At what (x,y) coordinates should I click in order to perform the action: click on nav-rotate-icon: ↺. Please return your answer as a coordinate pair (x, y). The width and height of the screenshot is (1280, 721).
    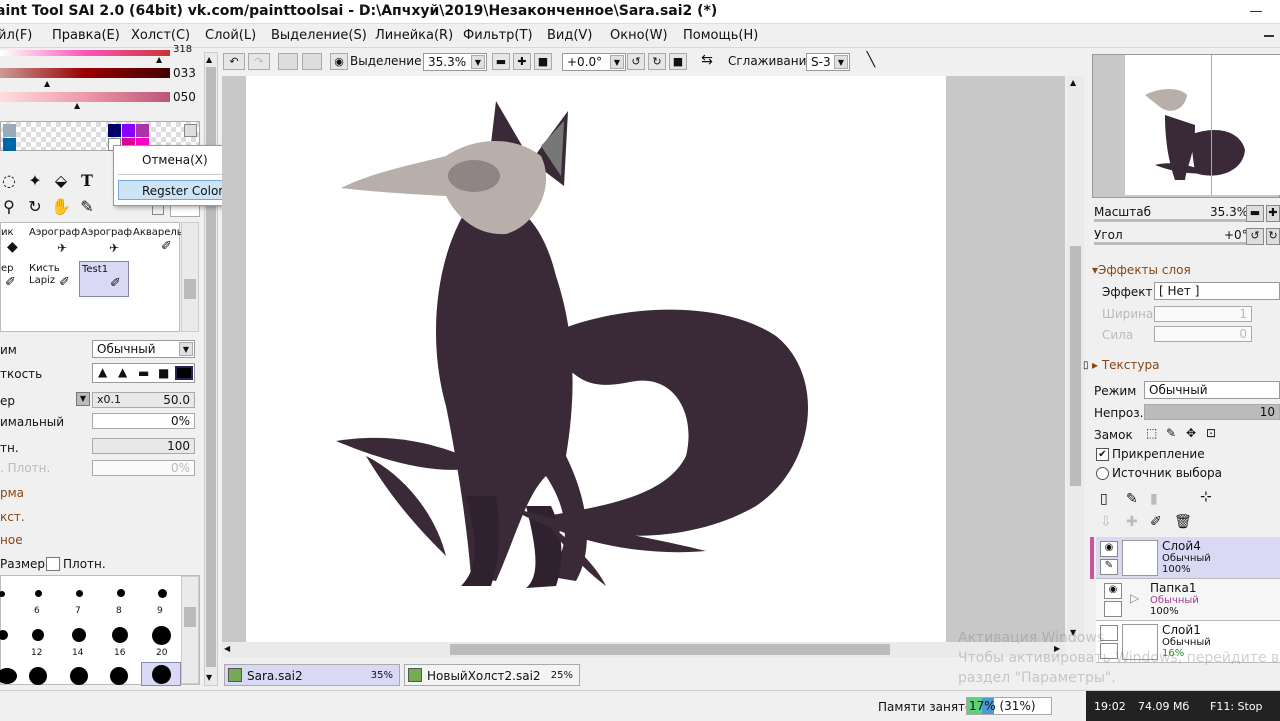
    Looking at the image, I should click on (1255, 236).